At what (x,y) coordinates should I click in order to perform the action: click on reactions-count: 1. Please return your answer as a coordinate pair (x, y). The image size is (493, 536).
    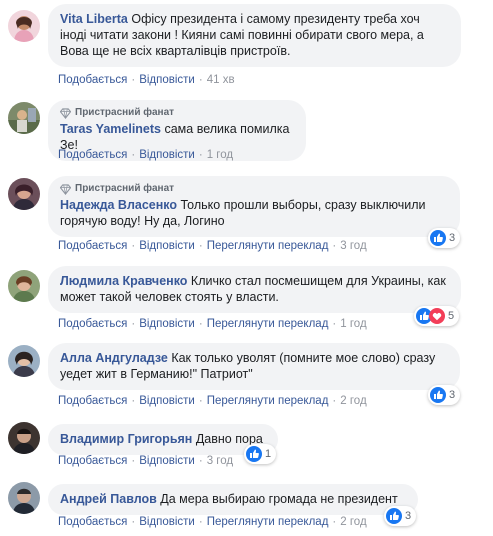
    Looking at the image, I should click on (260, 454).